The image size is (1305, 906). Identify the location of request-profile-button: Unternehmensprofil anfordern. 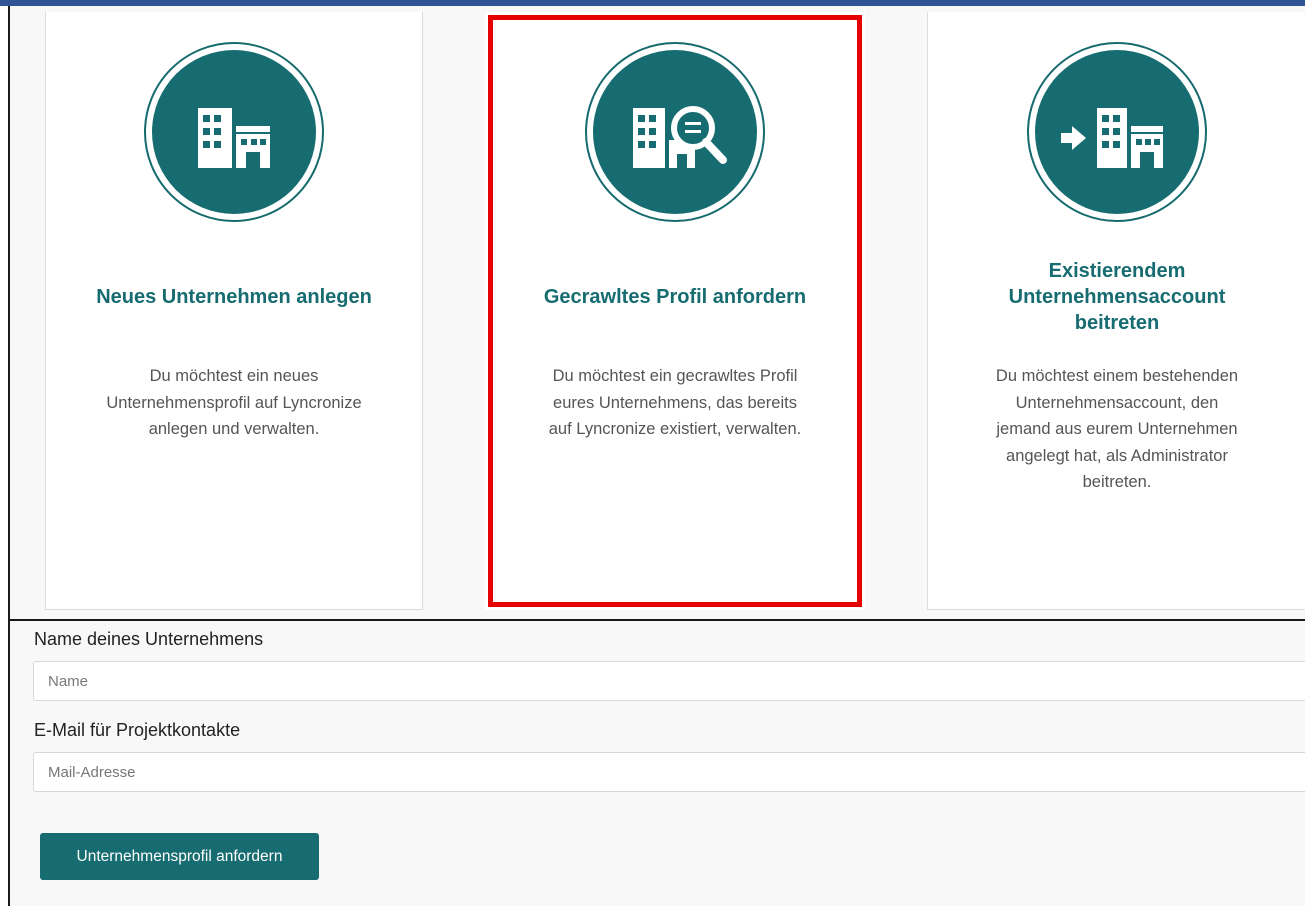
(179, 856).